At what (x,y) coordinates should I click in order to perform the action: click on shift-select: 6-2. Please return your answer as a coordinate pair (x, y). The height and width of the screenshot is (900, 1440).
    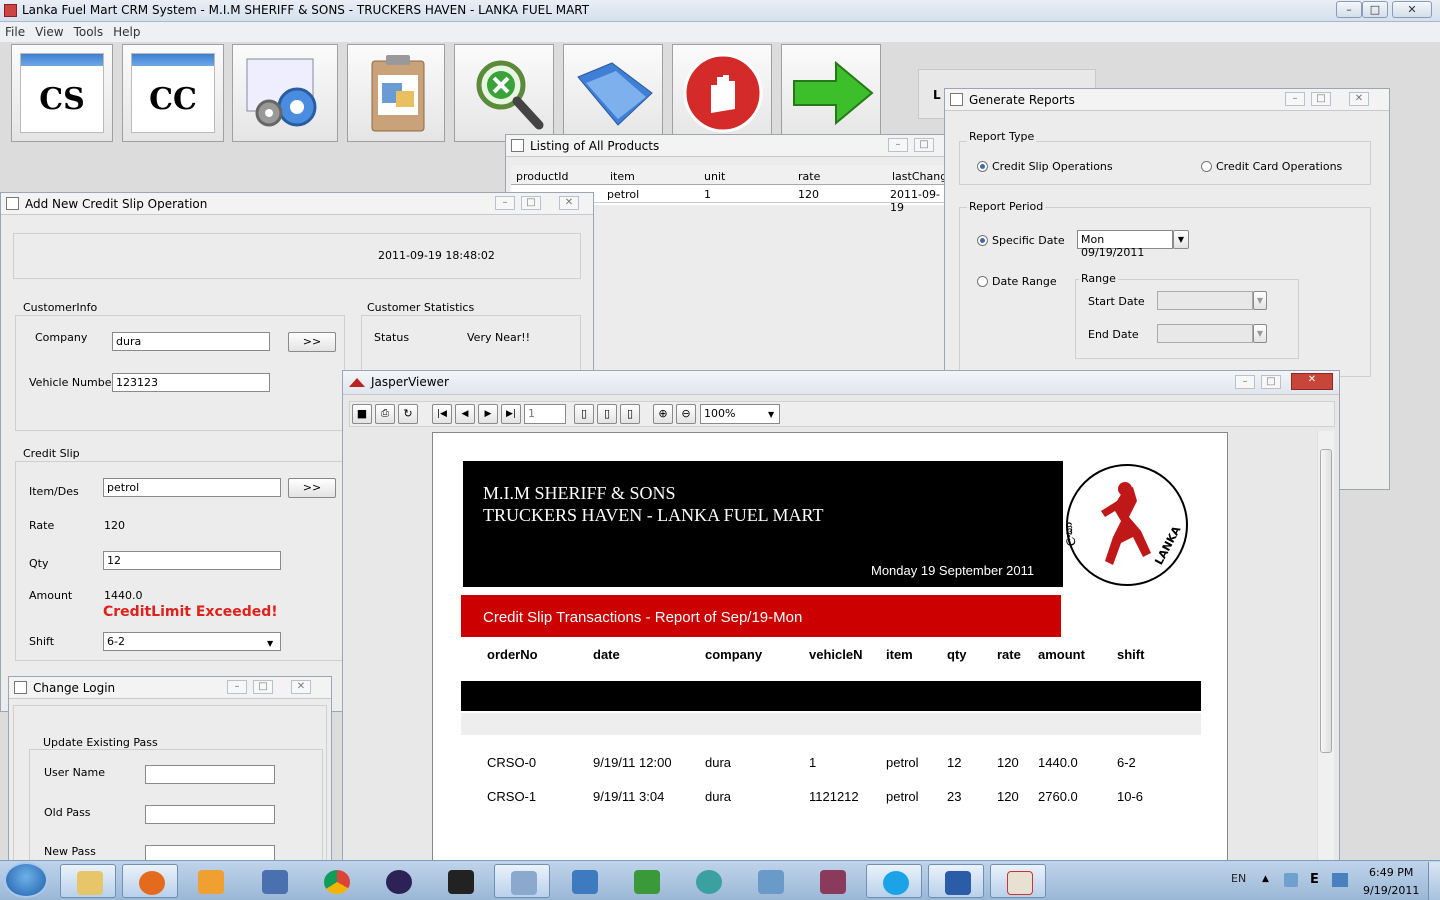
    Looking at the image, I should click on (192, 641).